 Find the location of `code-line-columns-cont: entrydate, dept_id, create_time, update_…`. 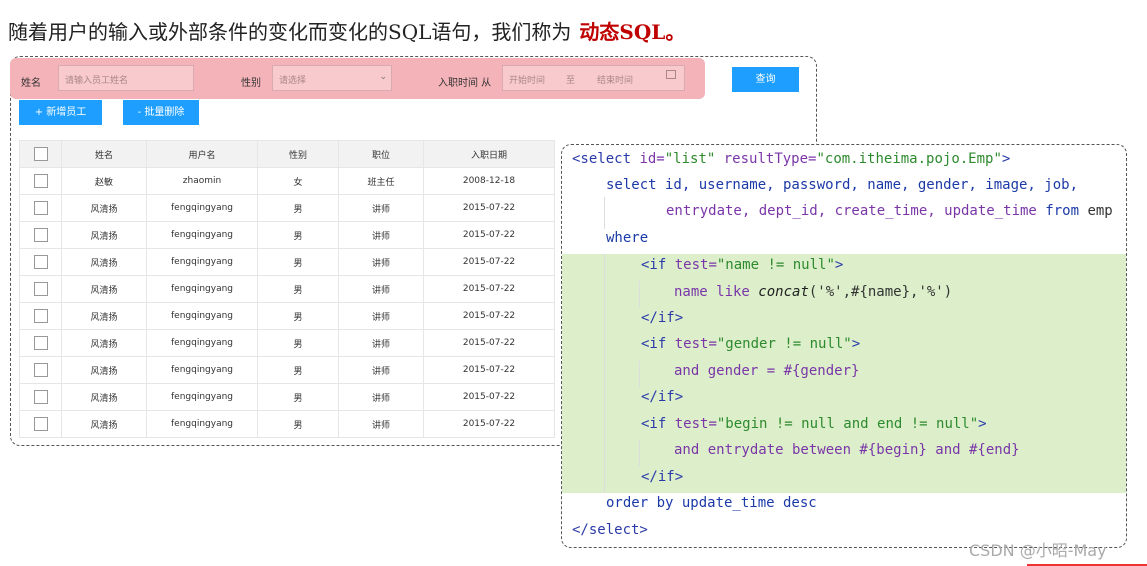

code-line-columns-cont: entrydate, dept_id, create_time, update_… is located at coordinates (889, 211).